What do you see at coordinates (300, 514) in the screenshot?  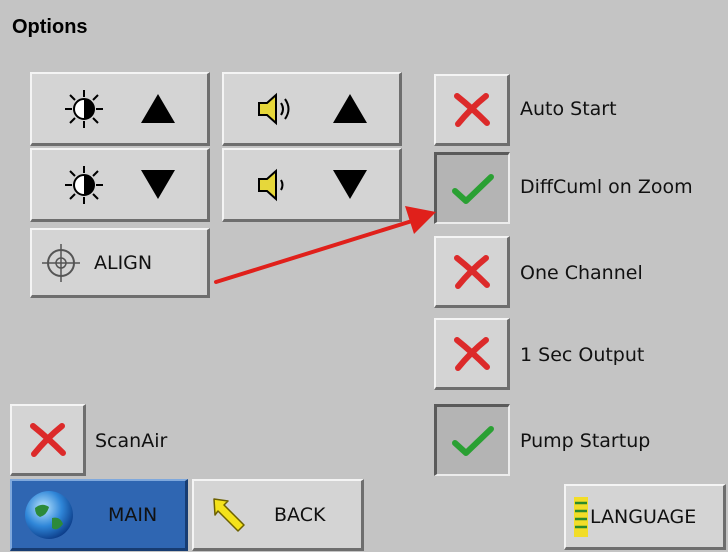 I see `back-label: BACK` at bounding box center [300, 514].